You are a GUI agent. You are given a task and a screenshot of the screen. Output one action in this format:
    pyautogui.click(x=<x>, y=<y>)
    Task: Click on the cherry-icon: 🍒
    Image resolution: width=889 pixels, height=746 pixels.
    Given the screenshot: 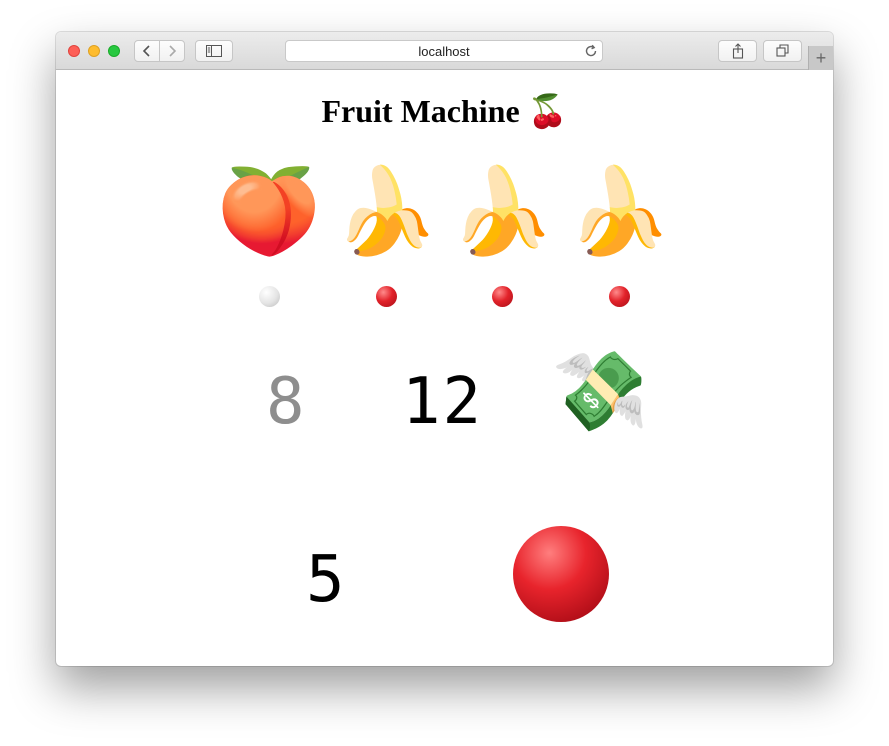 What is the action you would take?
    pyautogui.click(x=547, y=111)
    